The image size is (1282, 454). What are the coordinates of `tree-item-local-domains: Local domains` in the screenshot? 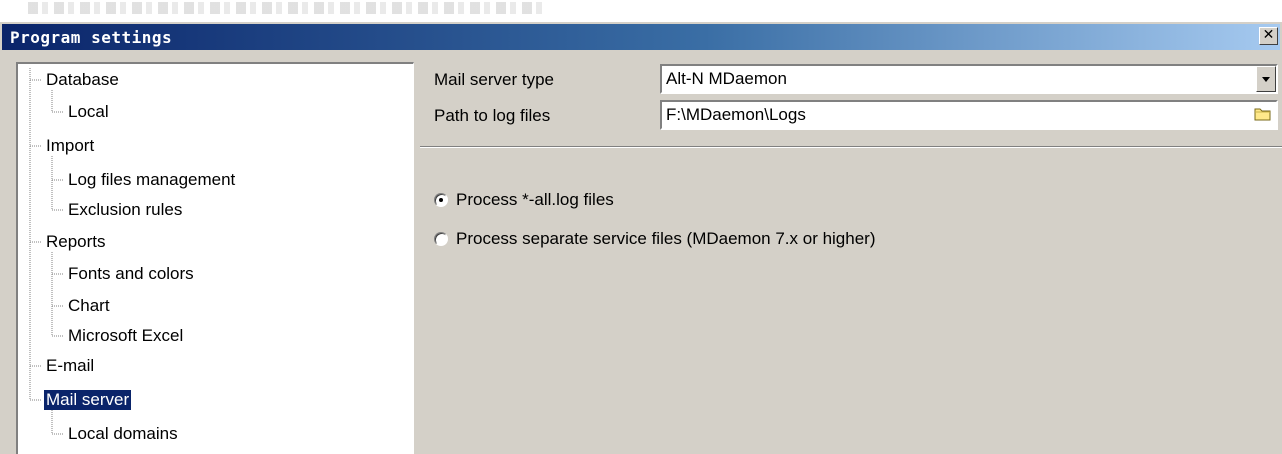 It's located at (123, 434).